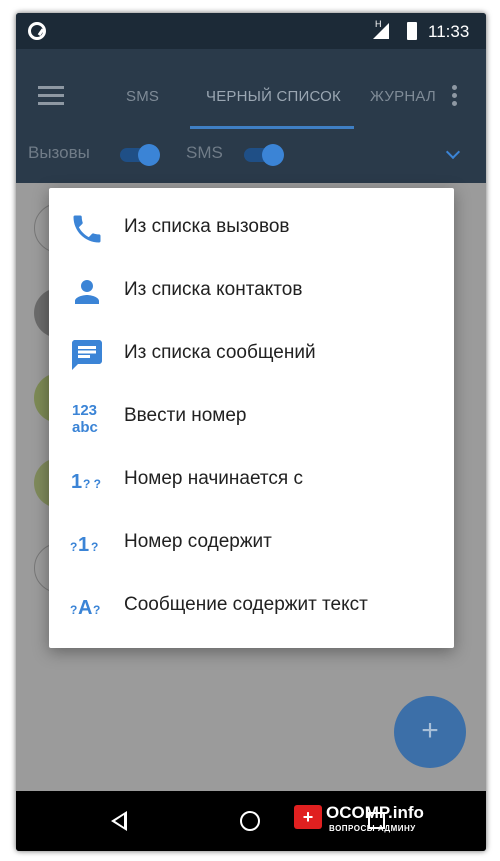 The height and width of the screenshot is (861, 500). Describe the element at coordinates (220, 352) in the screenshot. I see `menu-item-label: Из списка сообщений` at that location.